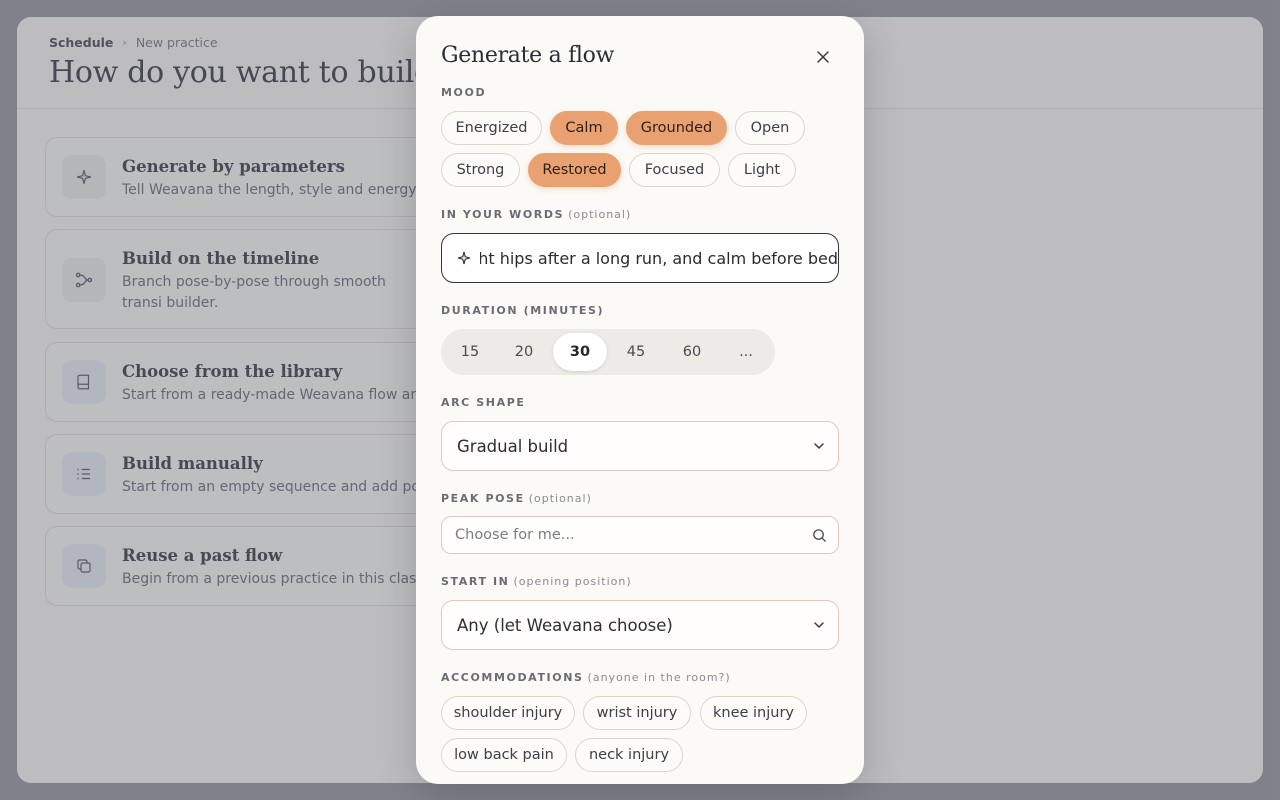  Describe the element at coordinates (637, 713) in the screenshot. I see `accommodation-wrist-injury: wrist injury` at that location.